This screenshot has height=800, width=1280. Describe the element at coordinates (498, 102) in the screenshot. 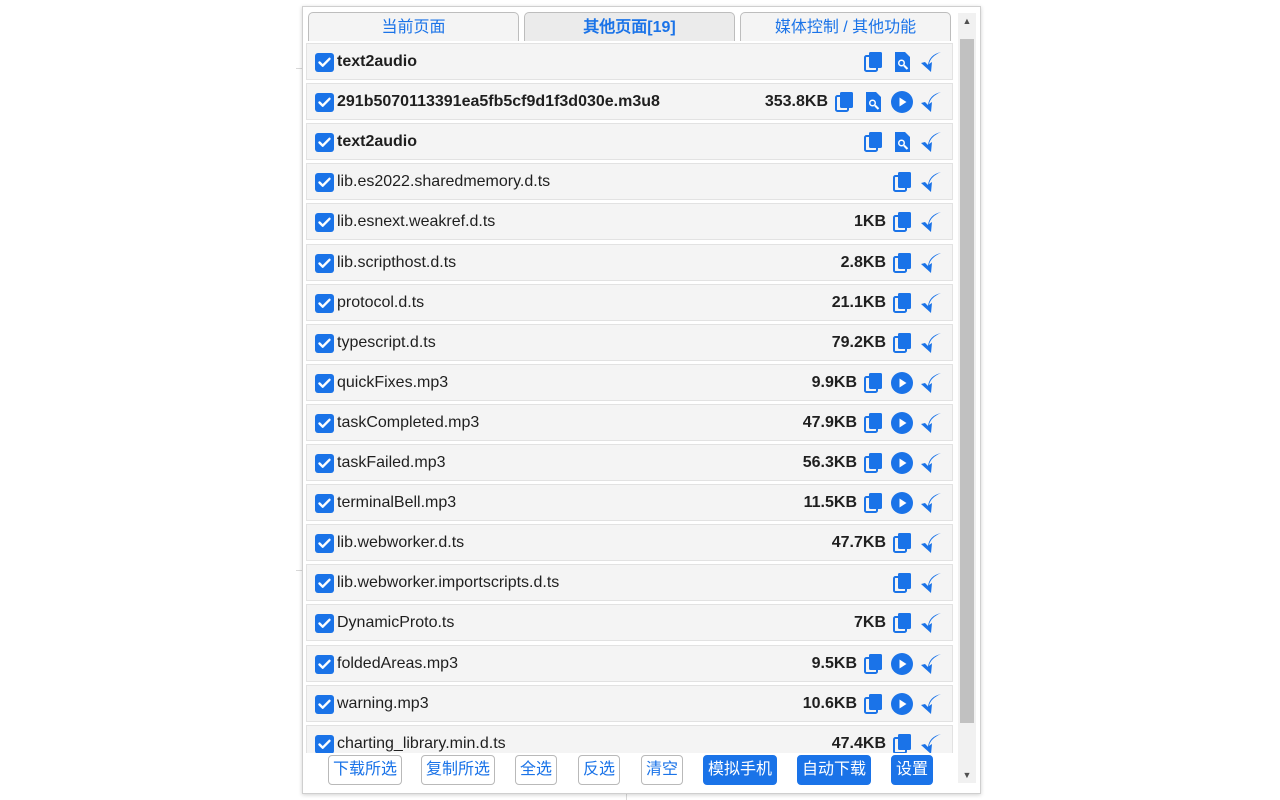

I see `file-name: 291b5070113391ea5fb5cf9d1f3d030e.m3u8` at that location.